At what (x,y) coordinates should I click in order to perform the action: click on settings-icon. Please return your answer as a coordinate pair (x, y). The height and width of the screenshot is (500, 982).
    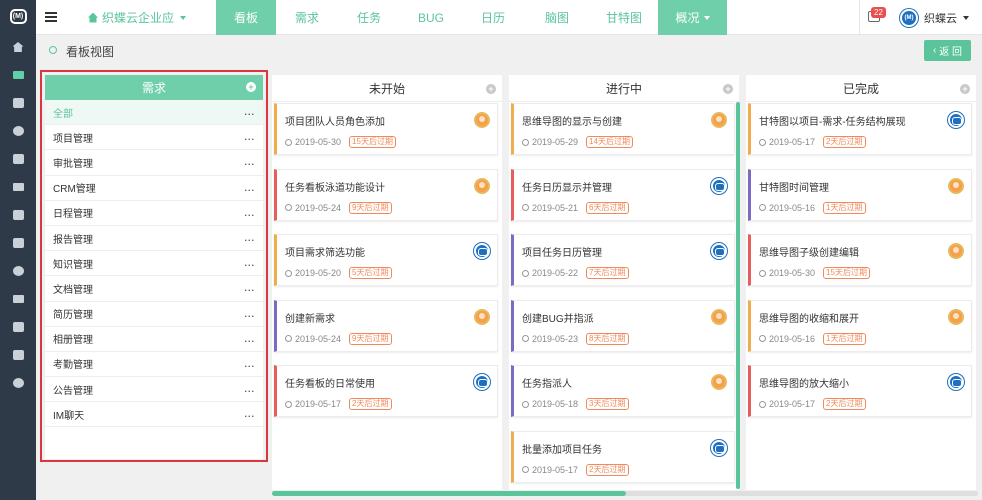
    Looking at the image, I should click on (18, 383).